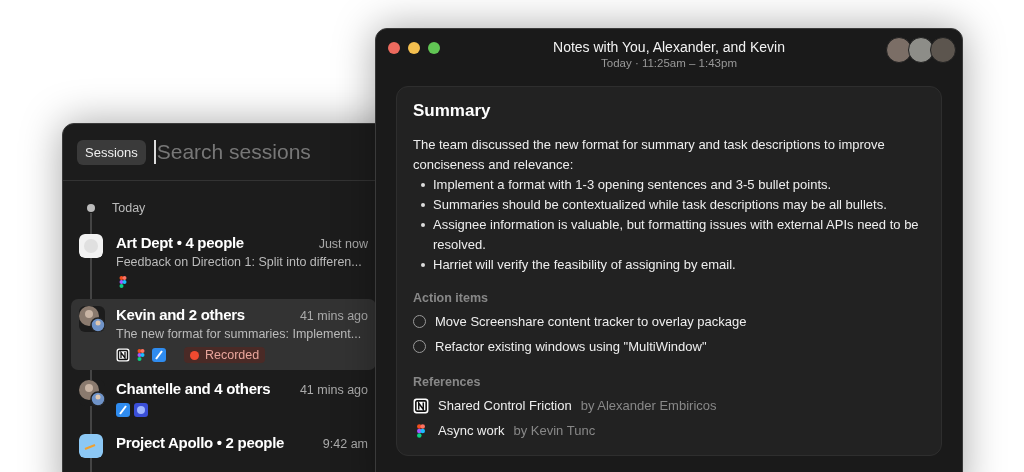 Image resolution: width=1024 pixels, height=472 pixels. What do you see at coordinates (669, 46) in the screenshot?
I see `window-title: Notes with You, Alexander, and Kevin` at bounding box center [669, 46].